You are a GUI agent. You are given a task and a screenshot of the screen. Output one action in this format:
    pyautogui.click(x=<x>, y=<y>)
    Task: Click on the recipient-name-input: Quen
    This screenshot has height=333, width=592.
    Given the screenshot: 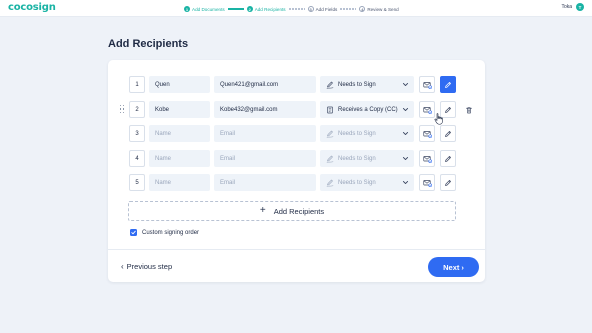 What is the action you would take?
    pyautogui.click(x=179, y=84)
    